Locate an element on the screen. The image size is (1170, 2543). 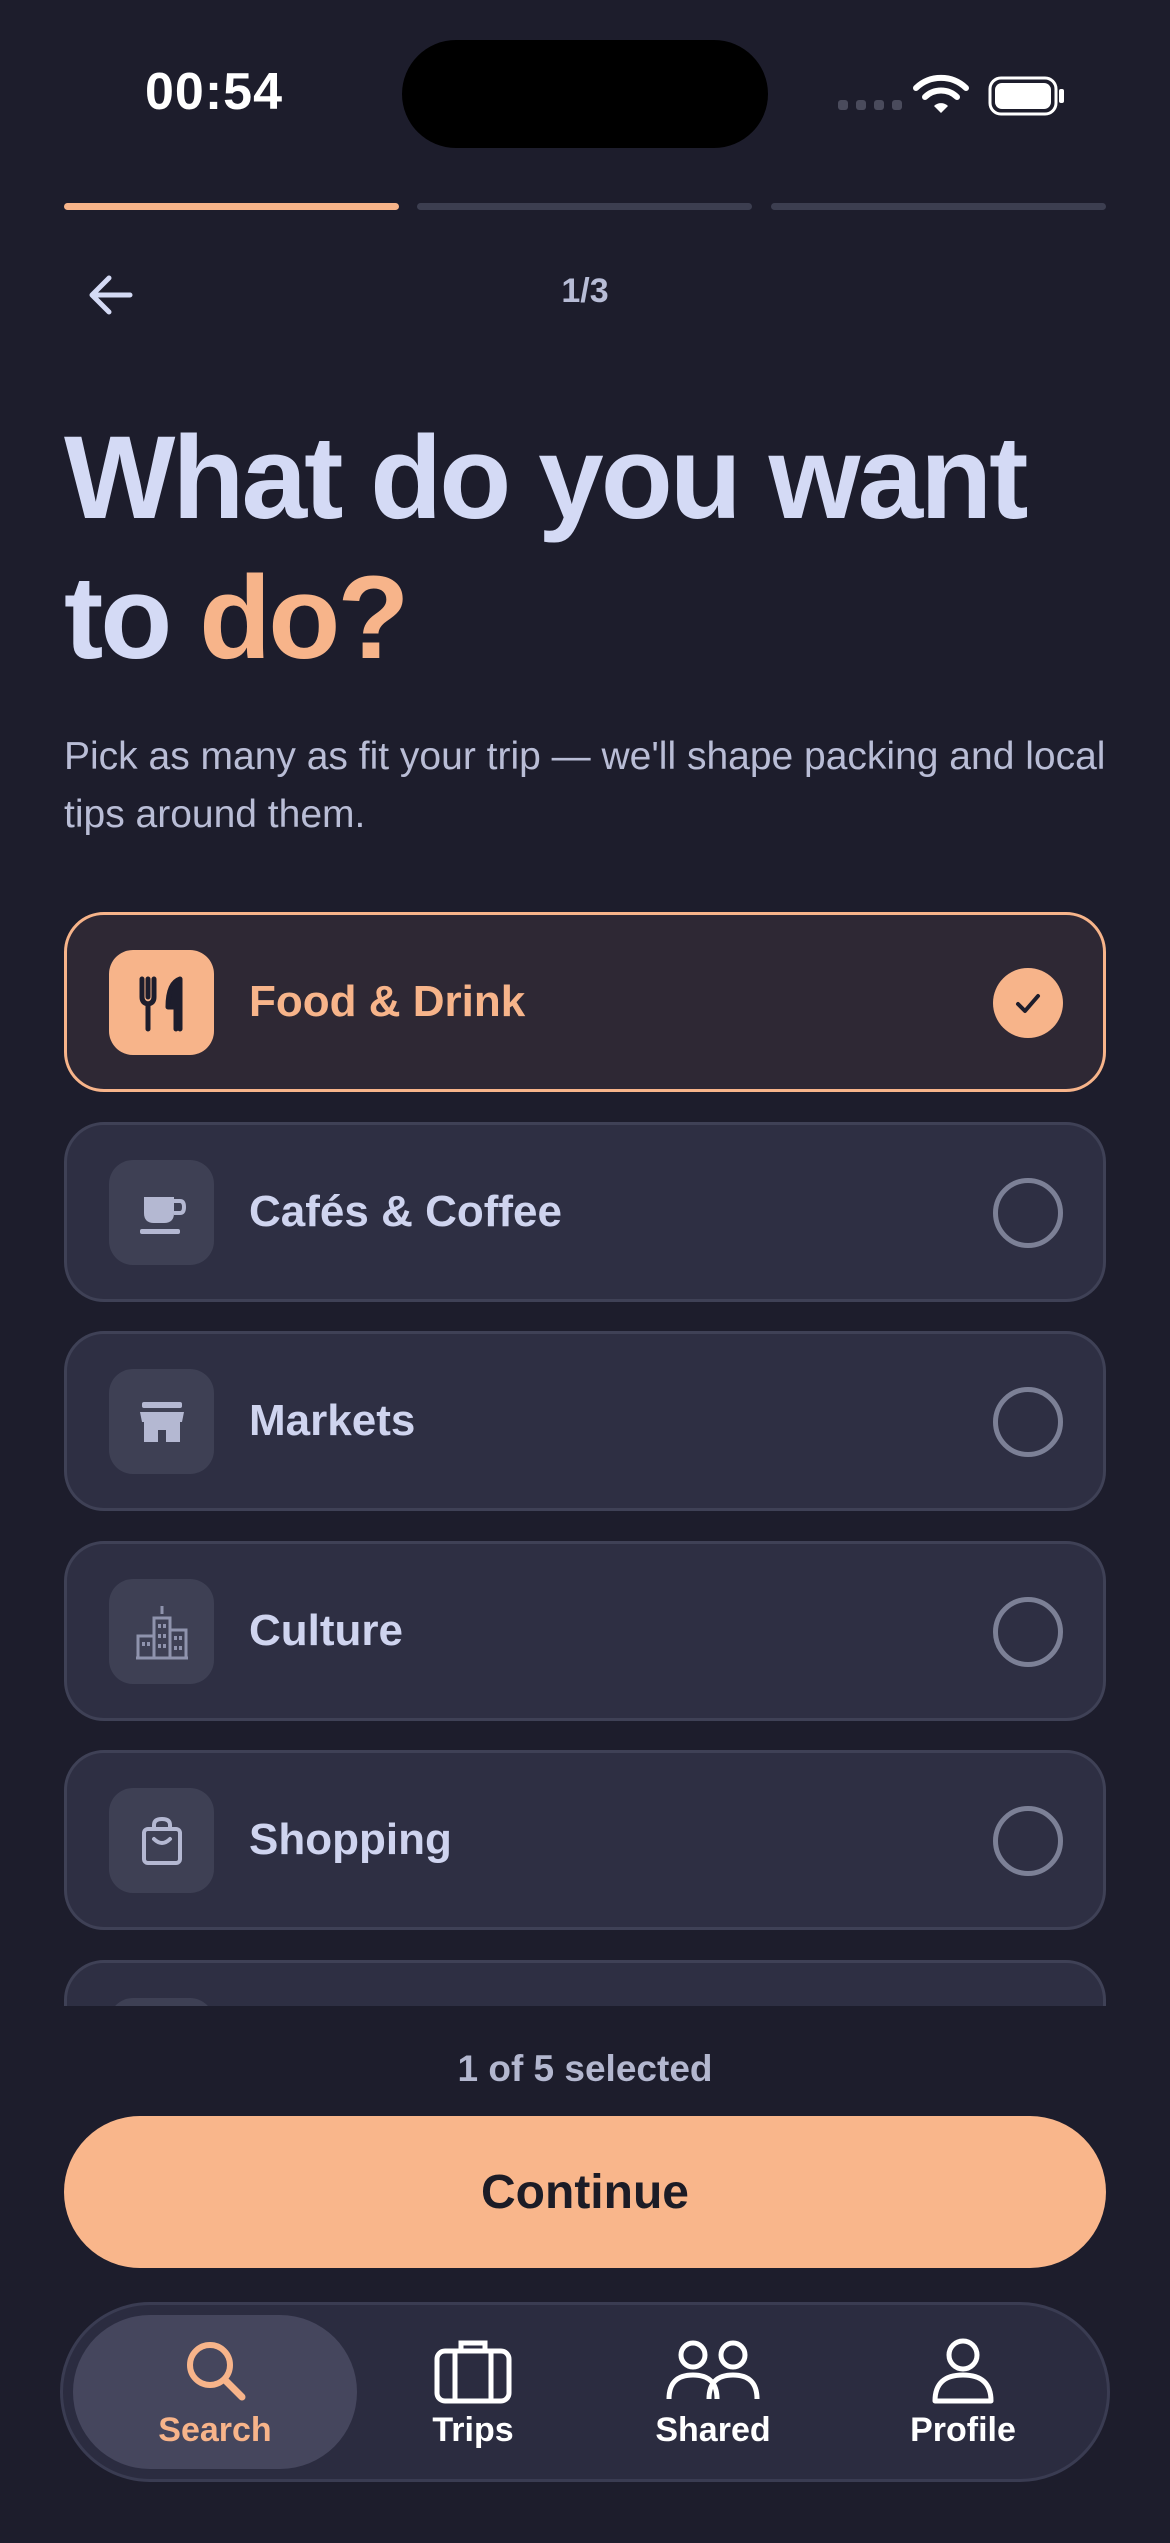
battery-icon is located at coordinates (1026, 96).